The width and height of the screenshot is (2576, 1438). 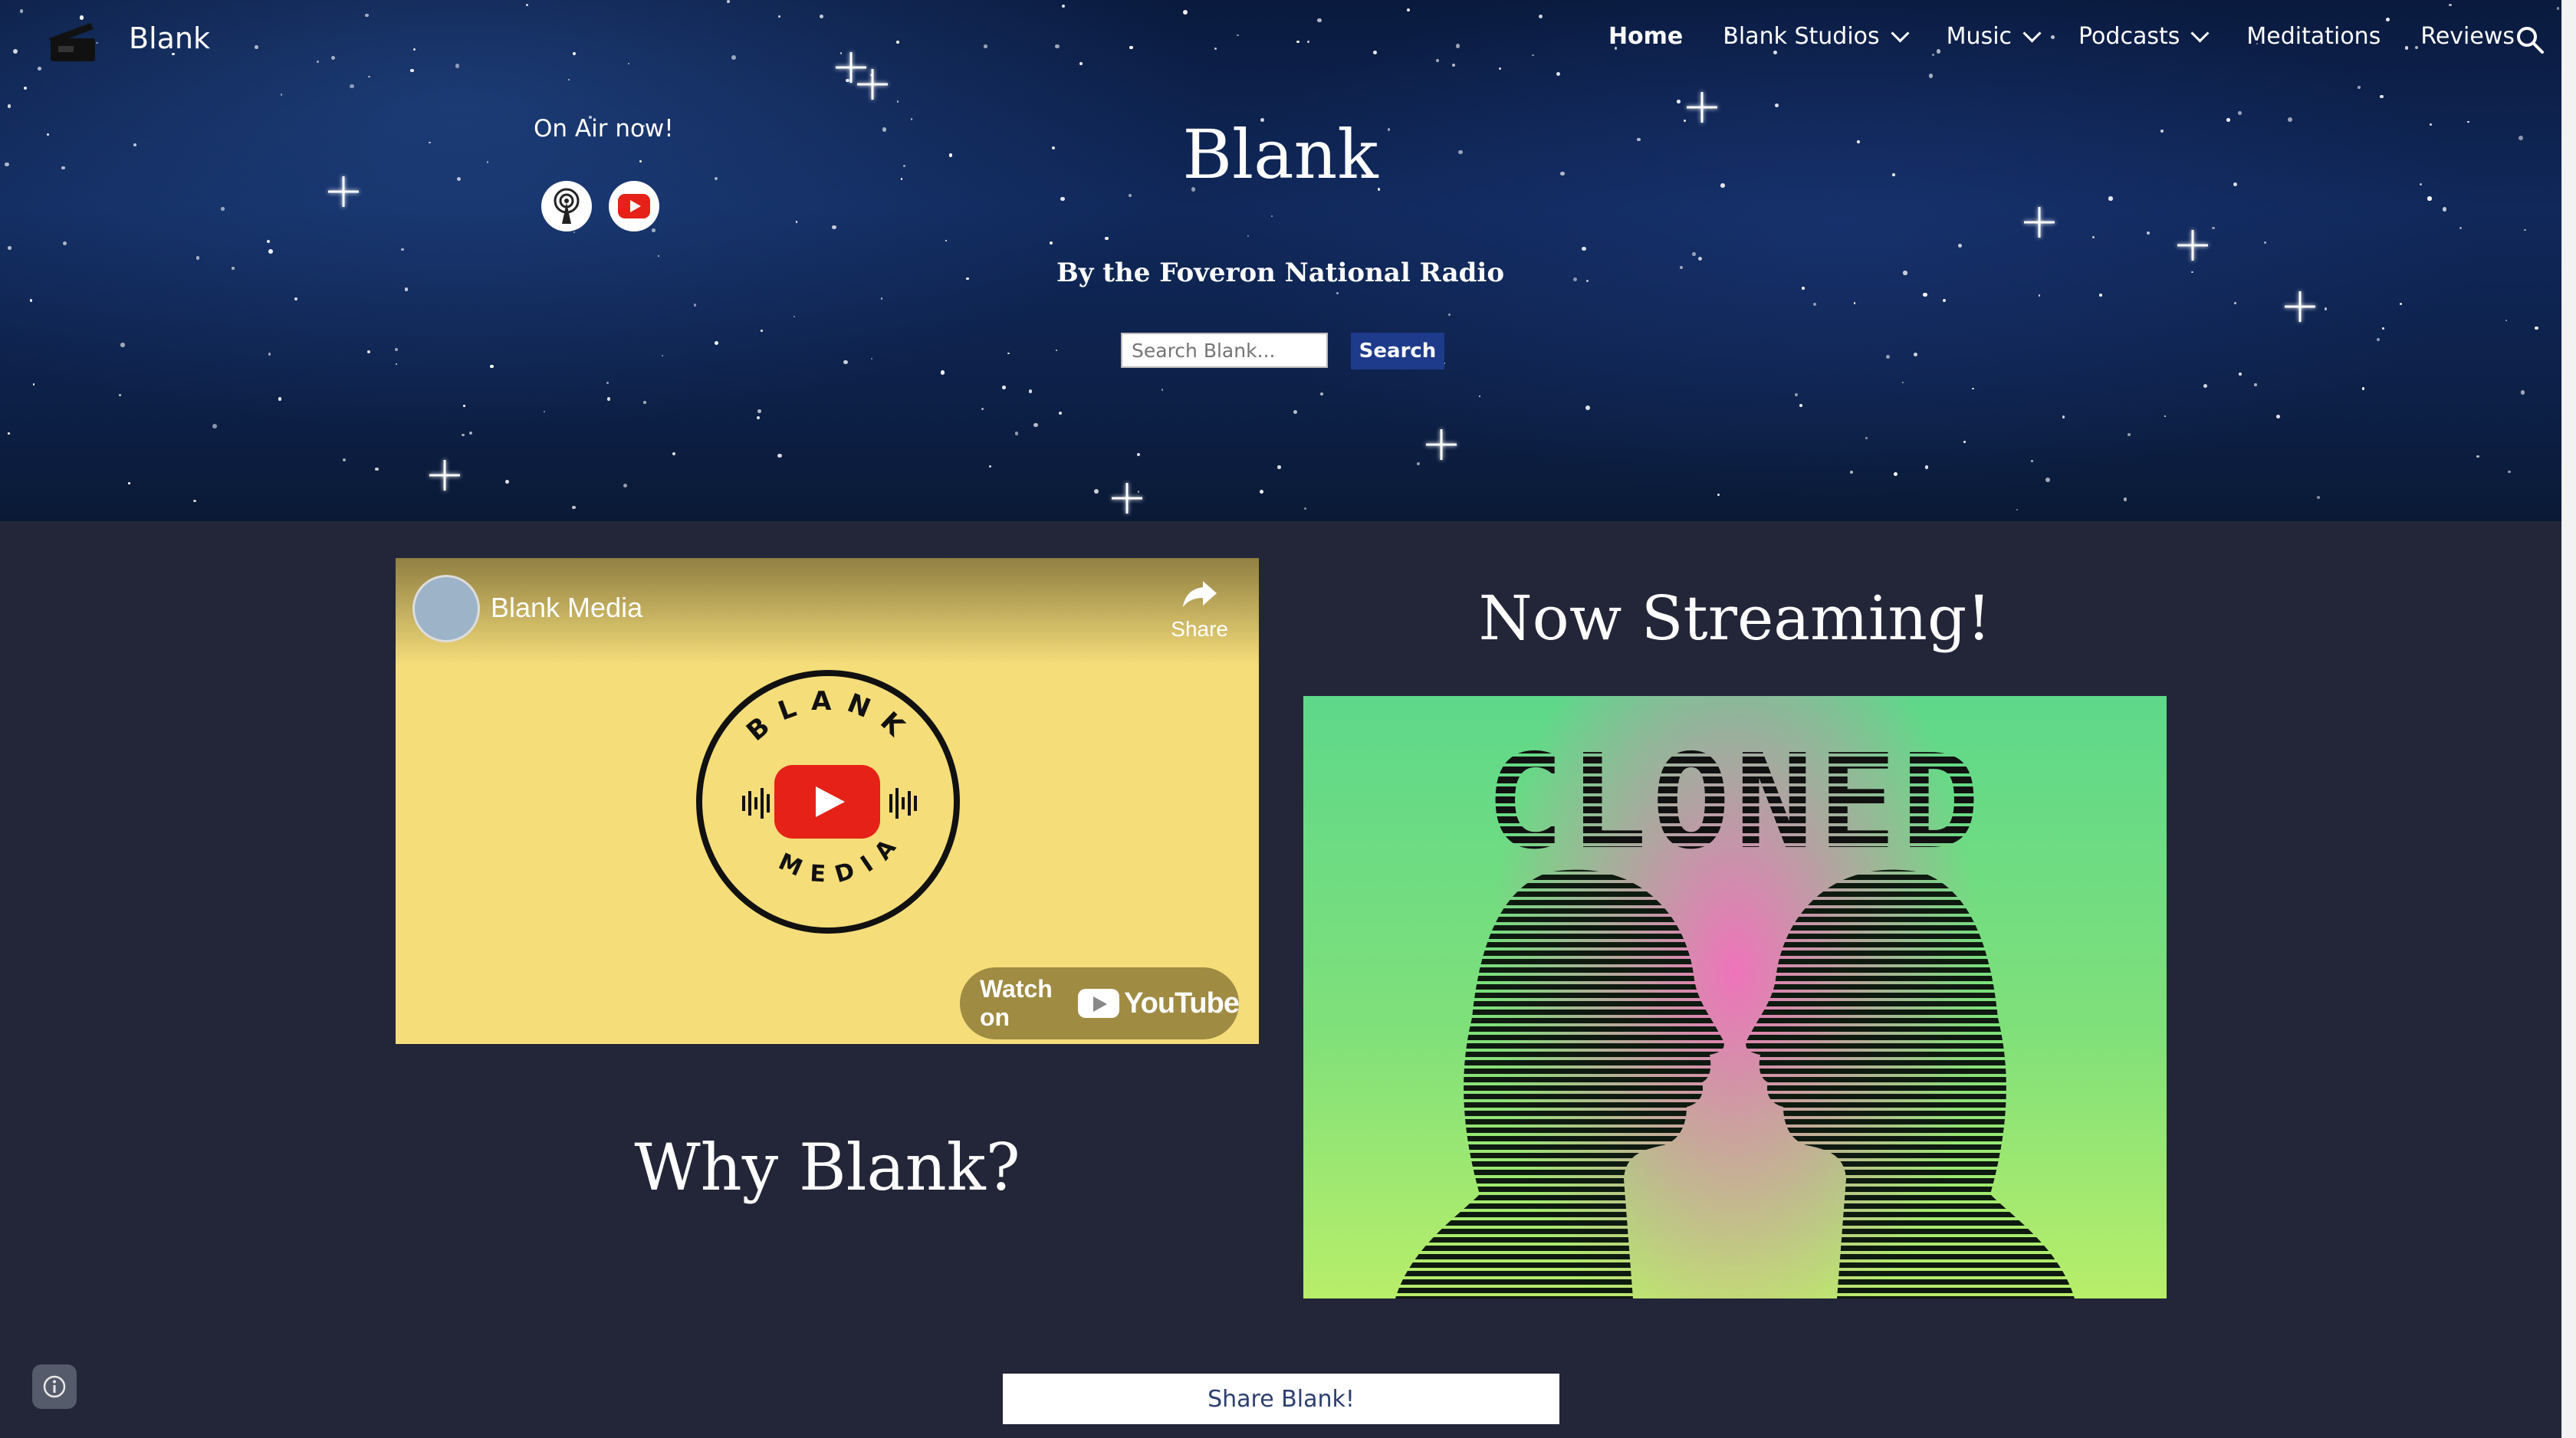 I want to click on video-share-button: Share, so click(x=1199, y=610).